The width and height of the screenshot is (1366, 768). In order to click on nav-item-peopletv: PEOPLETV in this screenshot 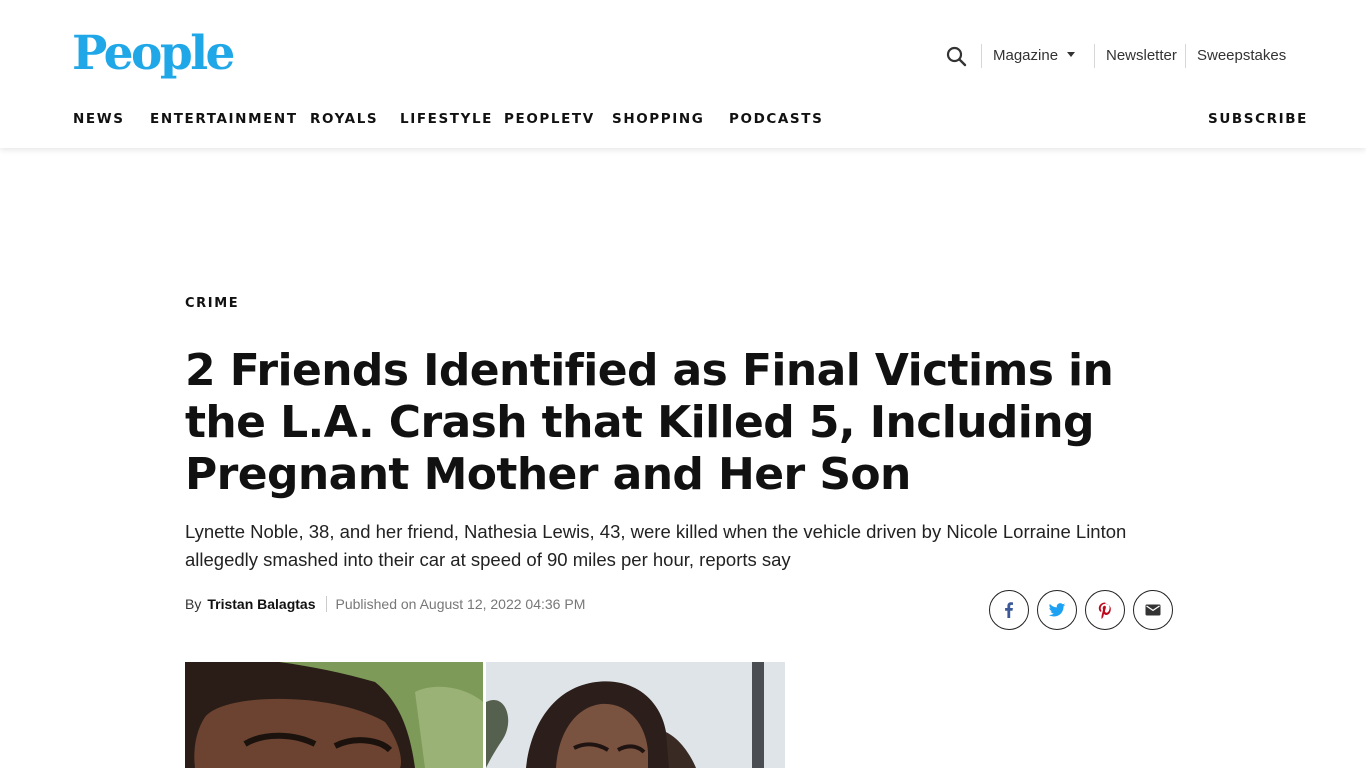, I will do `click(549, 119)`.